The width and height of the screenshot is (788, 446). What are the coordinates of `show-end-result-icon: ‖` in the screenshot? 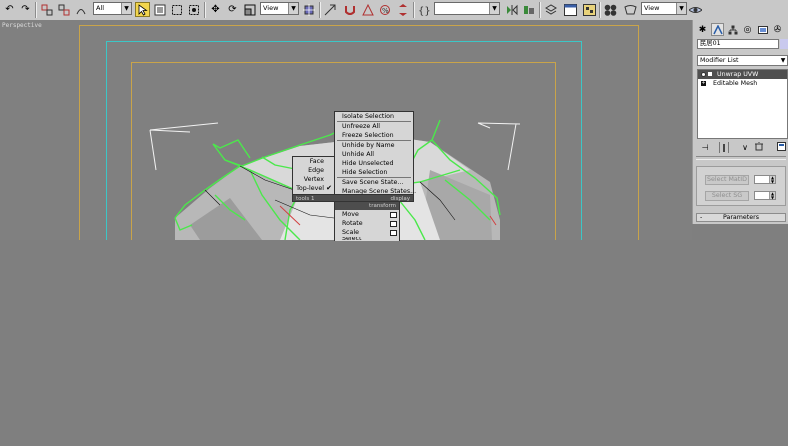 It's located at (724, 147).